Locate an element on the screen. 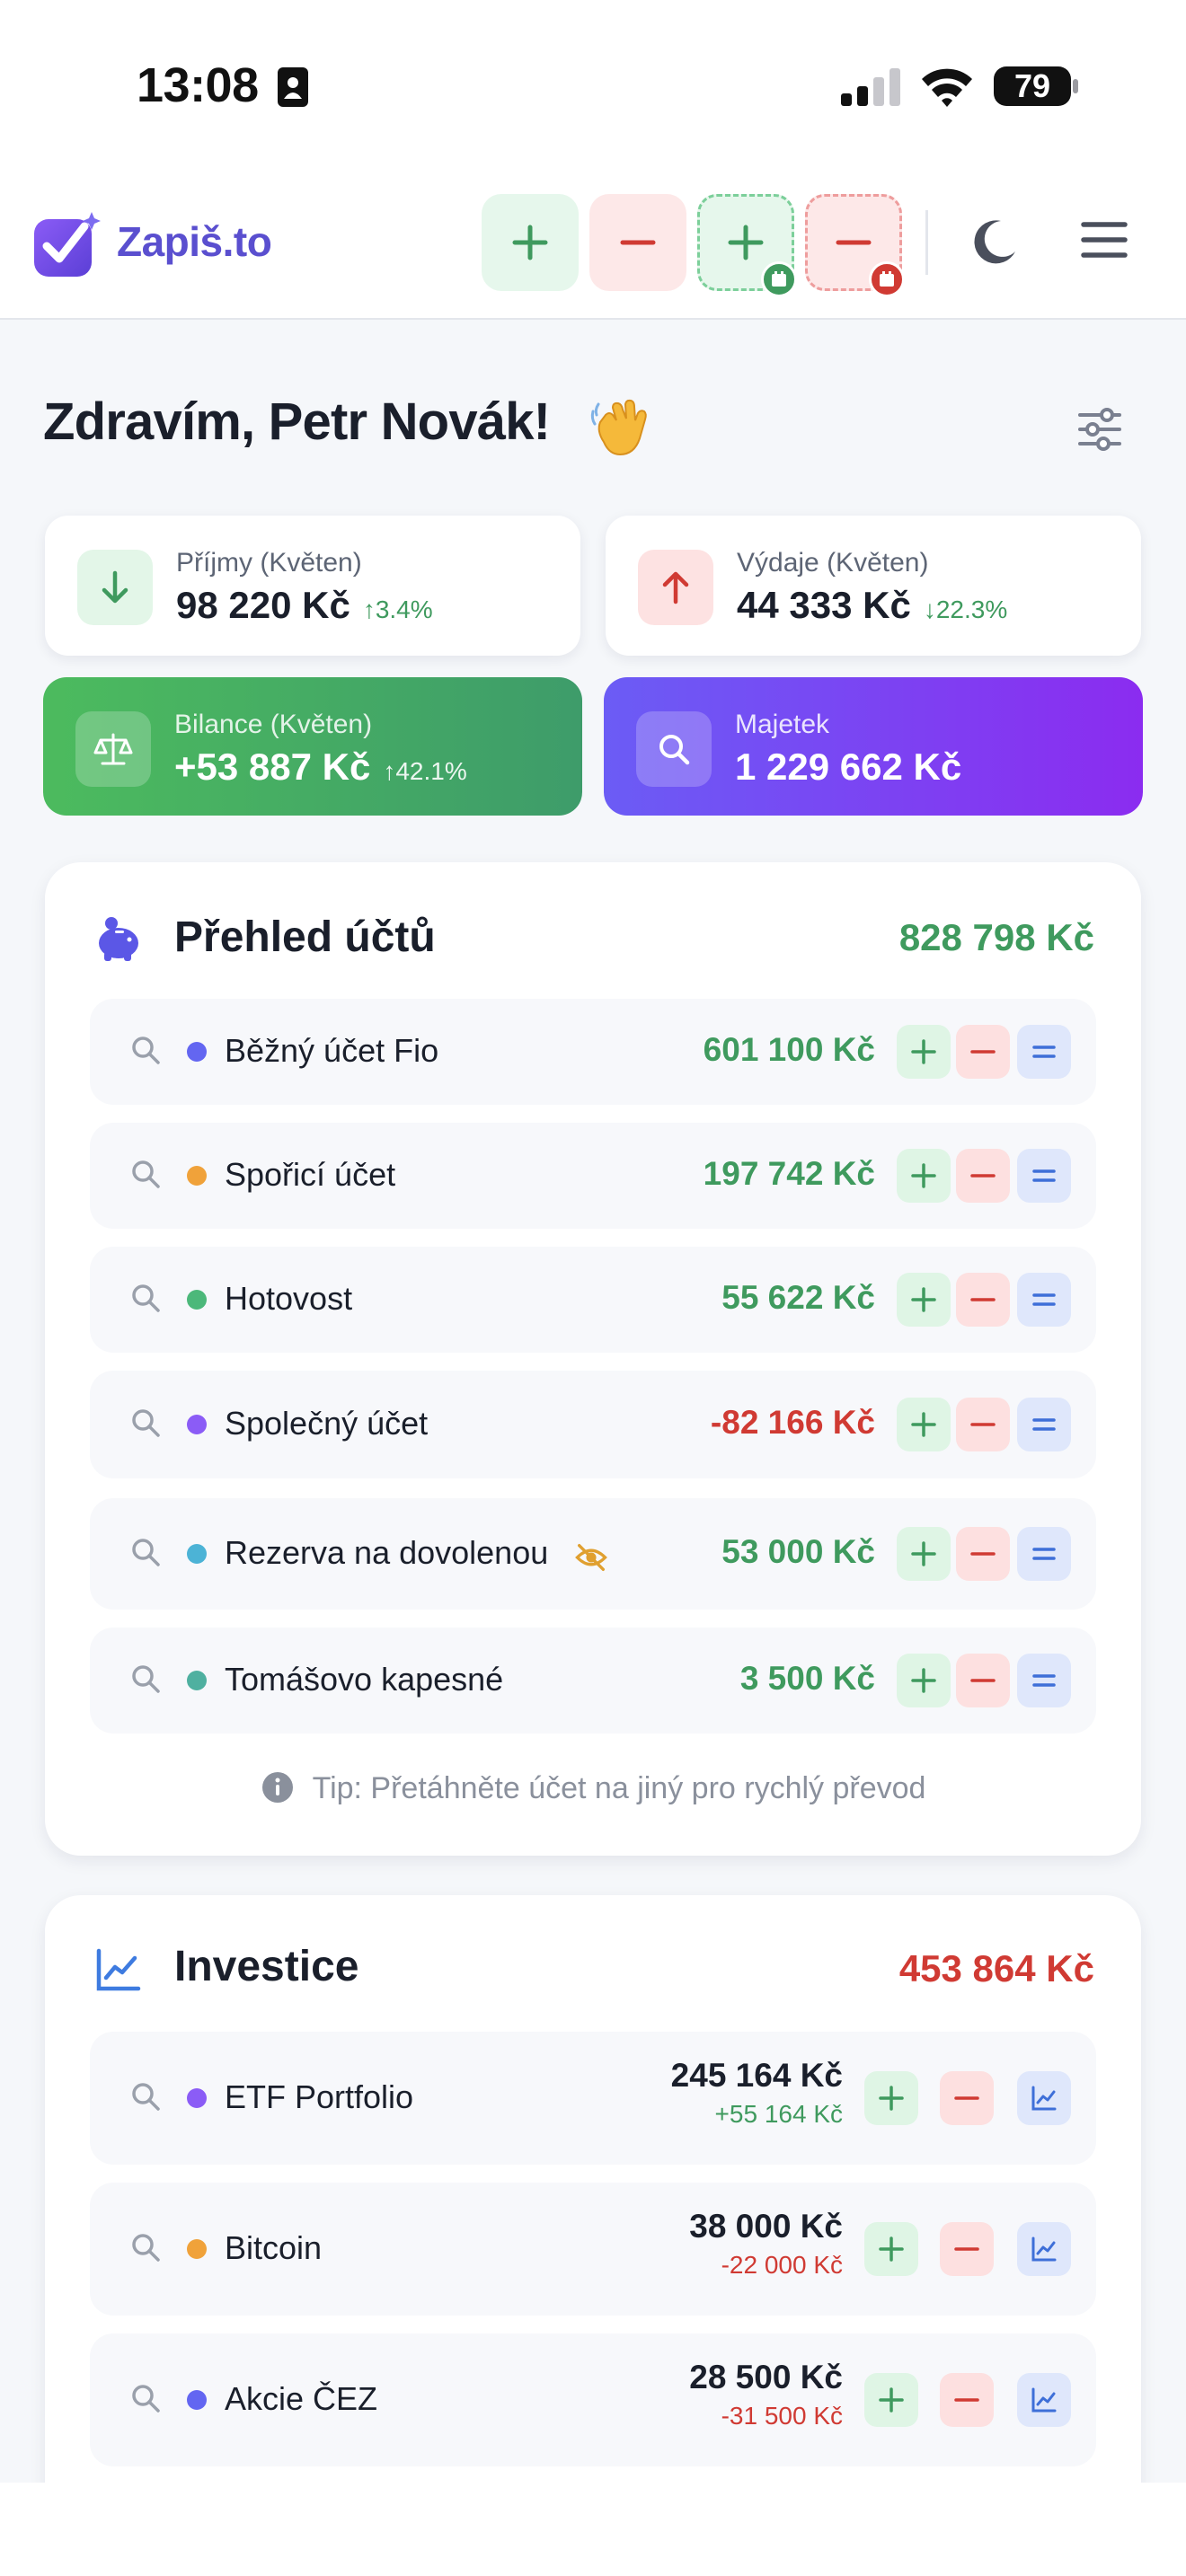  arrow-down-icon is located at coordinates (115, 587).